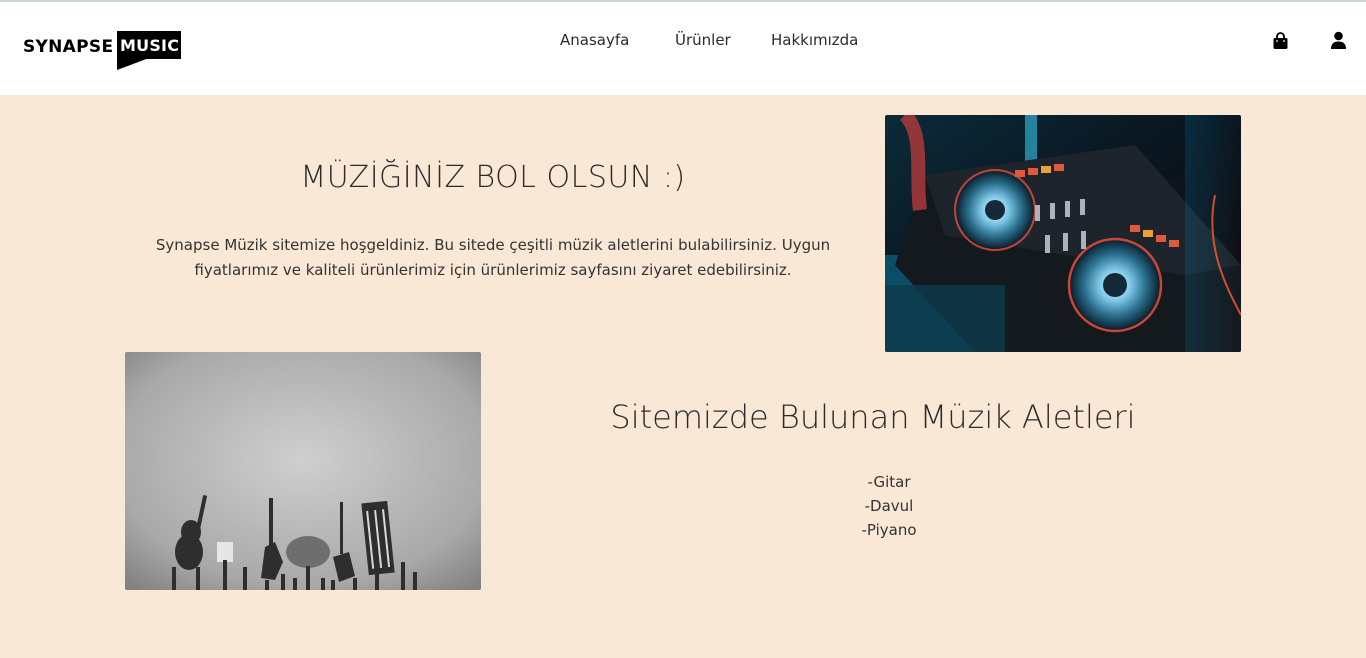 This screenshot has width=1366, height=658. I want to click on brand-music-badge-tail, so click(133, 64).